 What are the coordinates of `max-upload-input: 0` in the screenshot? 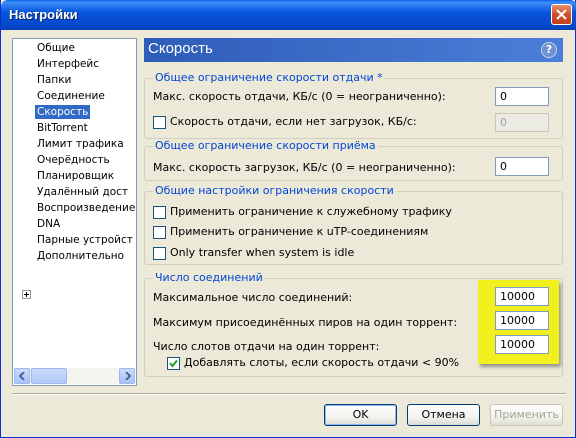 It's located at (522, 96).